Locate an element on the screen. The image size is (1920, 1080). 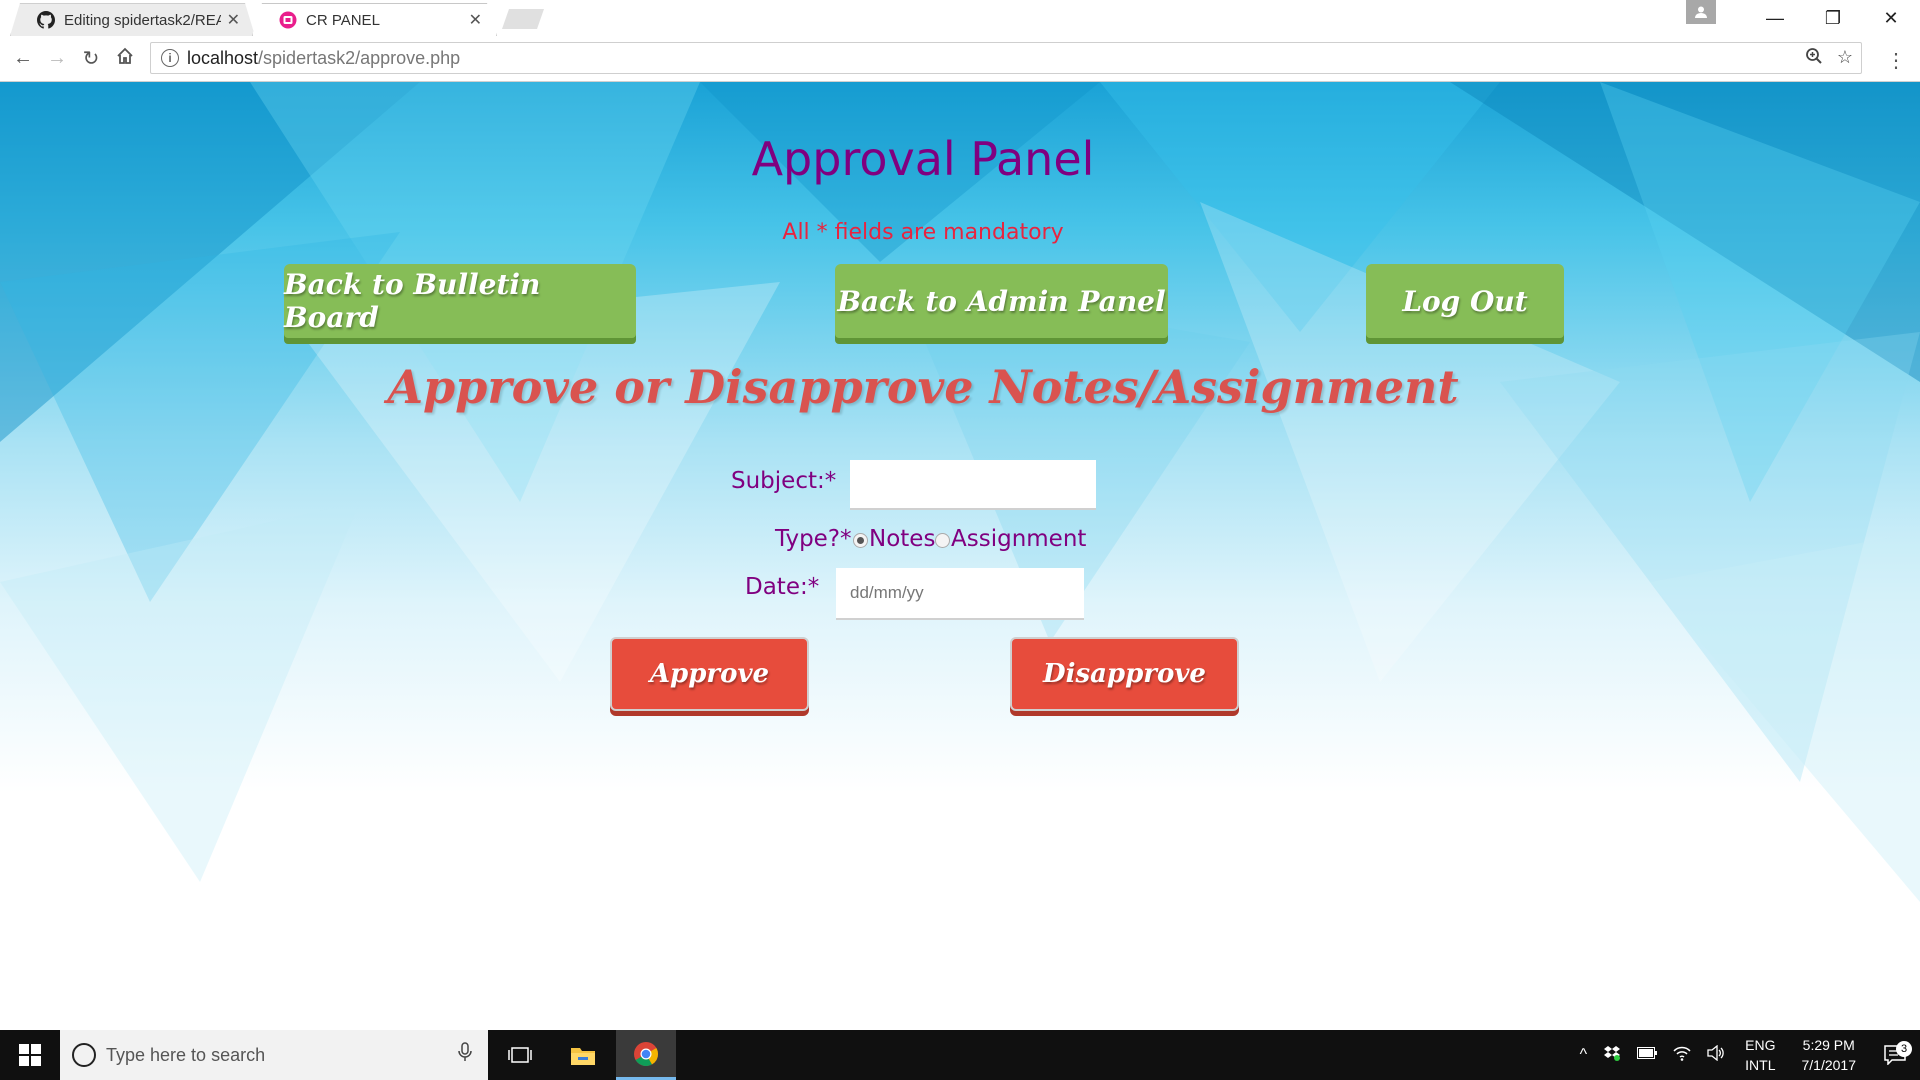
chrome-taskbar-icon is located at coordinates (646, 1055).